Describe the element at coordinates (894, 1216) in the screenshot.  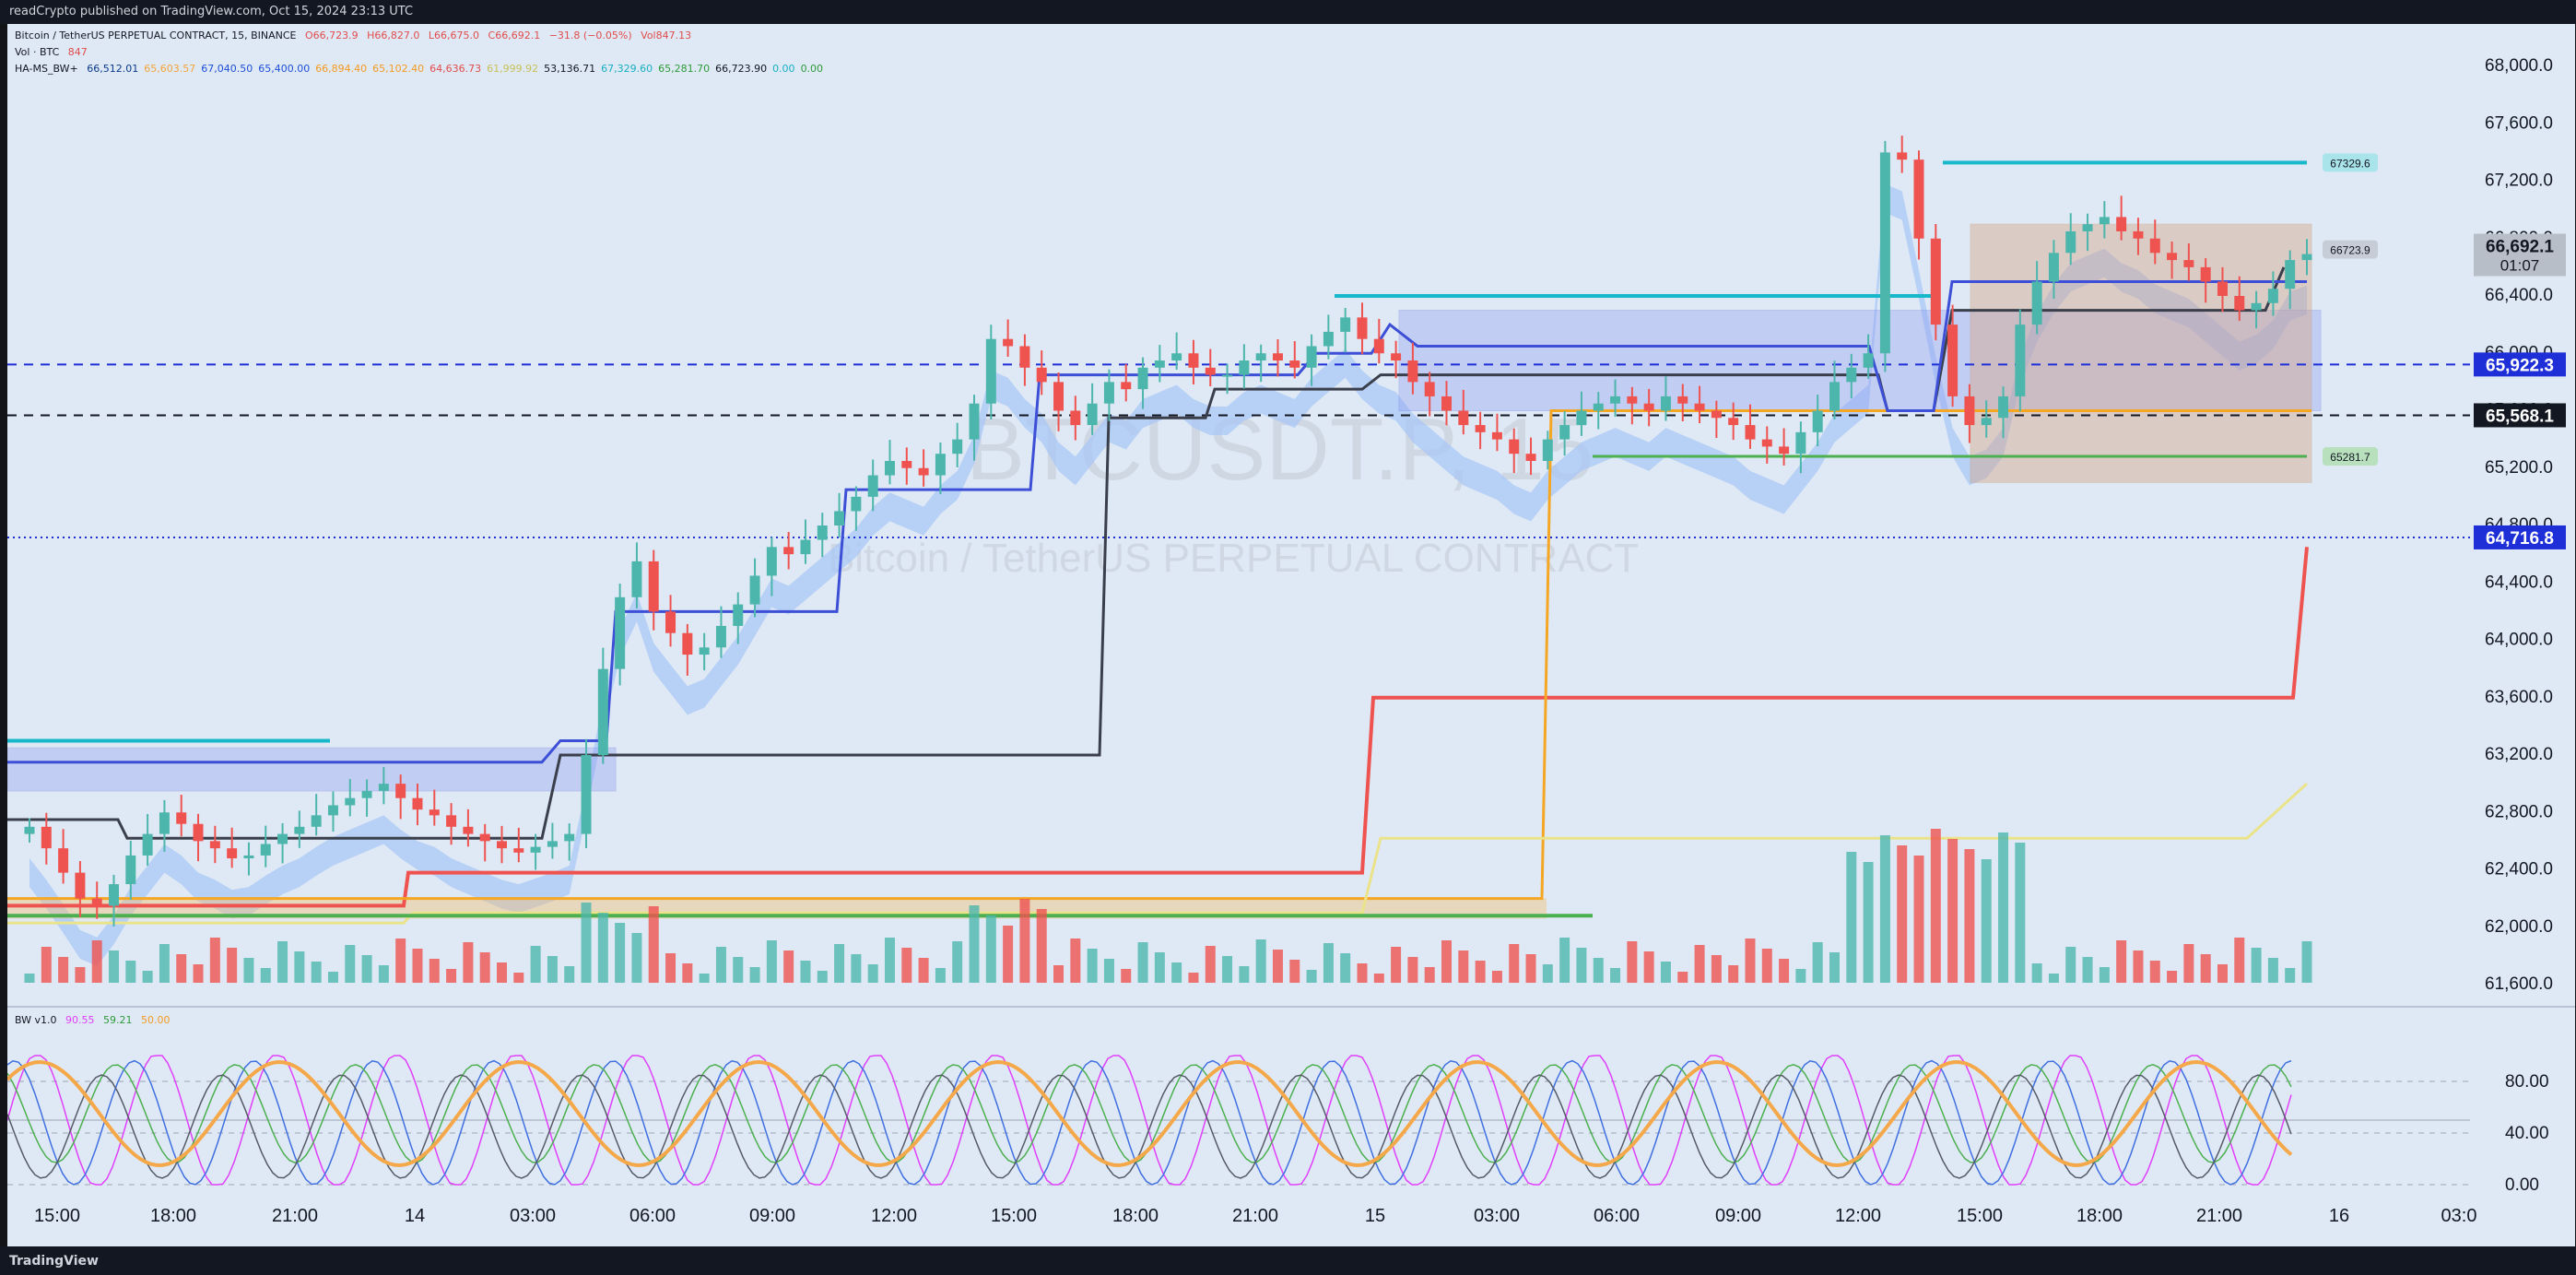
I see `time-axis-label: 12:00` at that location.